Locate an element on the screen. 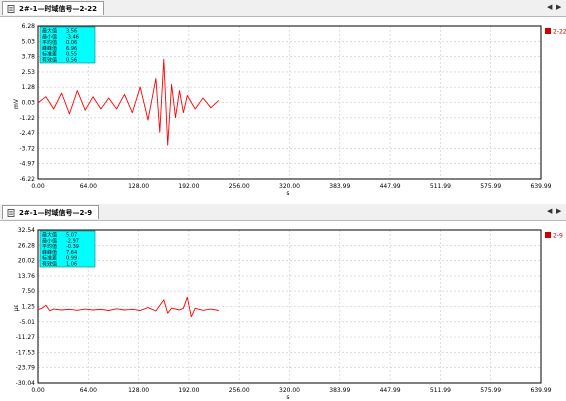 This screenshot has height=401, width=566. statistic-value: 1.06 is located at coordinates (71, 265).